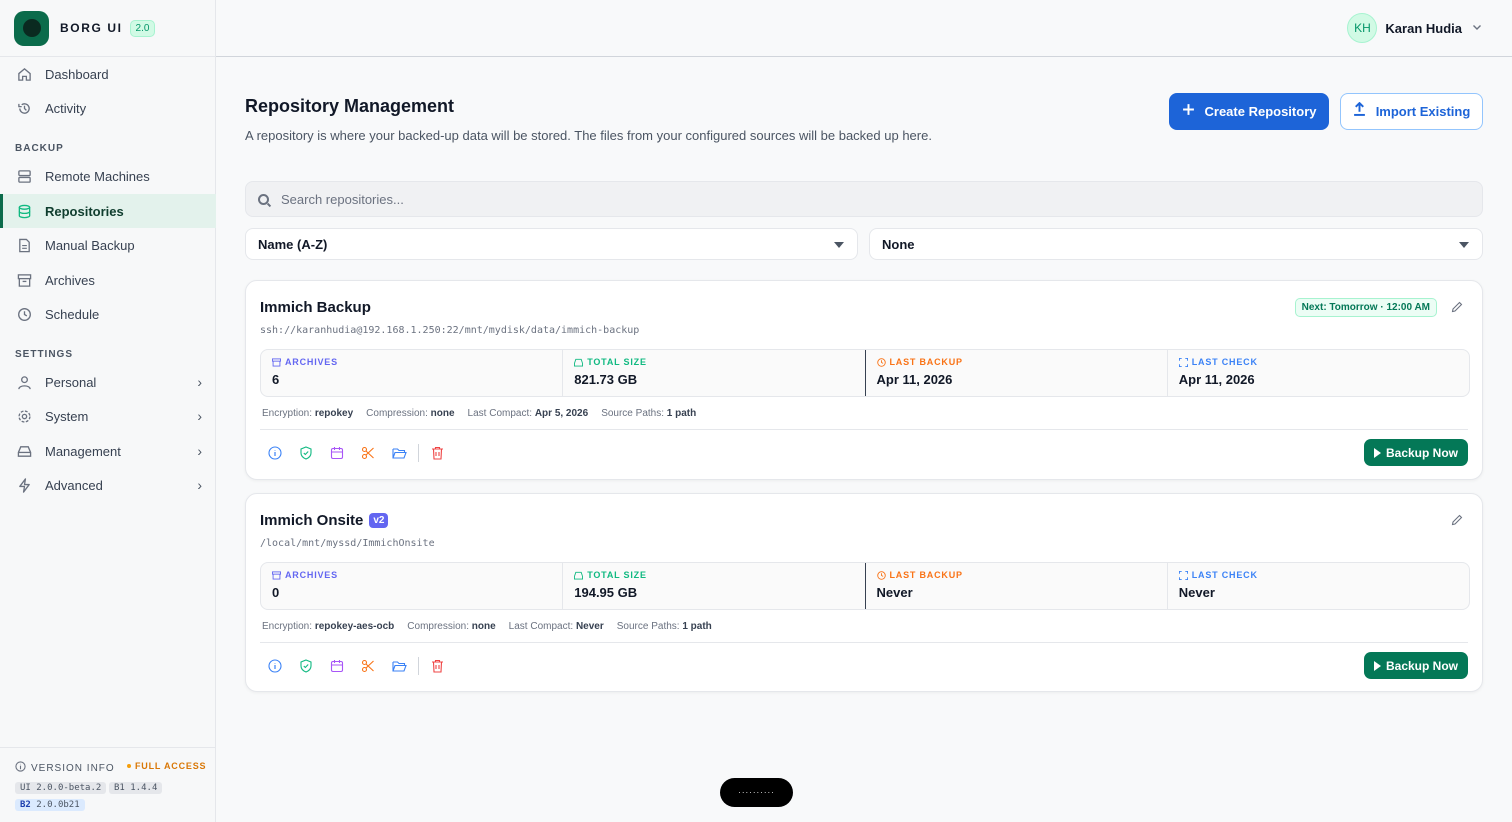 This screenshot has height=822, width=1512. Describe the element at coordinates (664, 626) in the screenshot. I see `meta-source-paths: Source Paths: 1 path` at that location.